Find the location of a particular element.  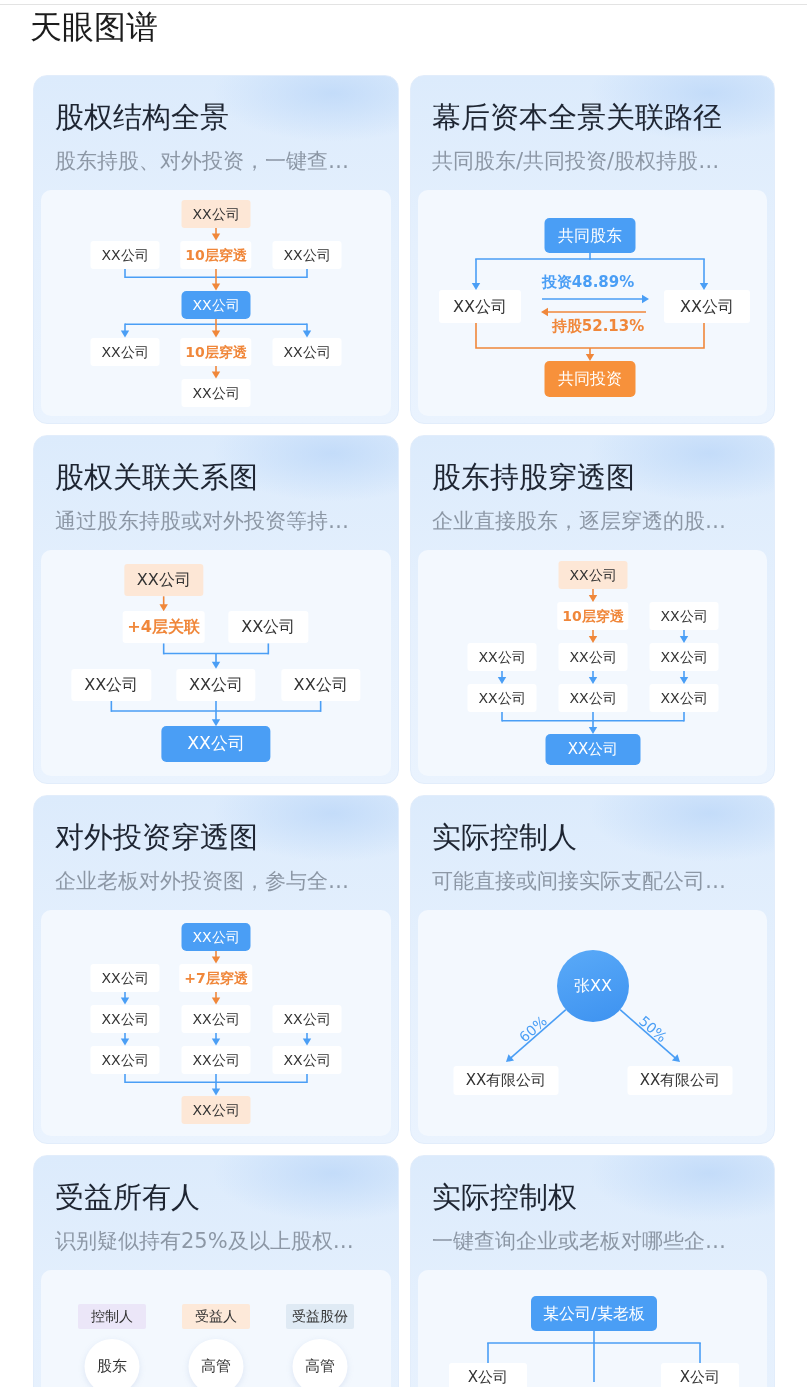

card-title: 实际控制权 is located at coordinates (504, 1197).